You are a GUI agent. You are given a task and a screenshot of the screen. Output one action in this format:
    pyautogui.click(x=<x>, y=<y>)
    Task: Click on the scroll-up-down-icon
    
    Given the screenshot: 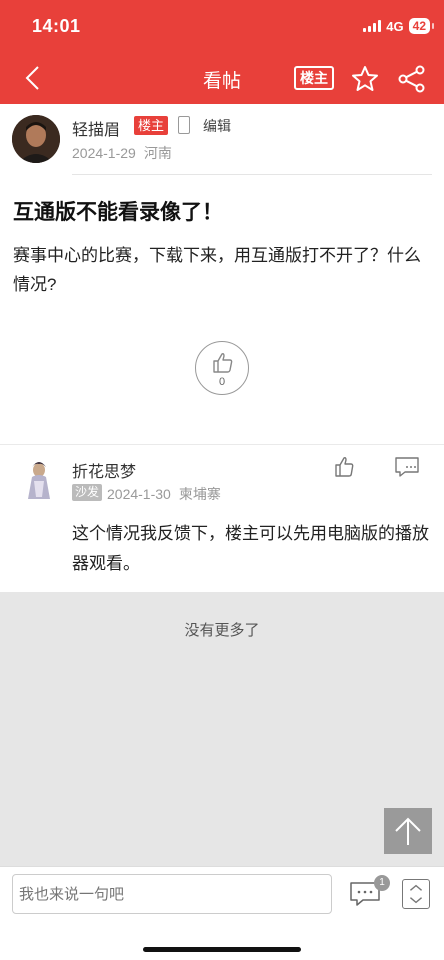 What is the action you would take?
    pyautogui.click(x=416, y=894)
    